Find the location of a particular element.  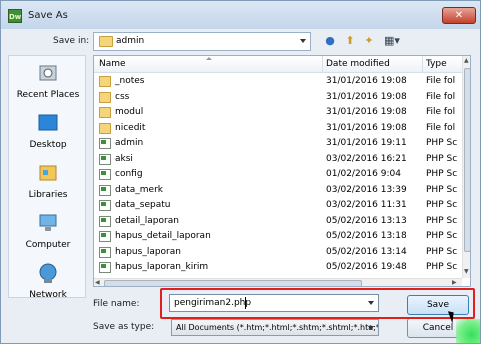

place-label: Network is located at coordinates (48, 295).